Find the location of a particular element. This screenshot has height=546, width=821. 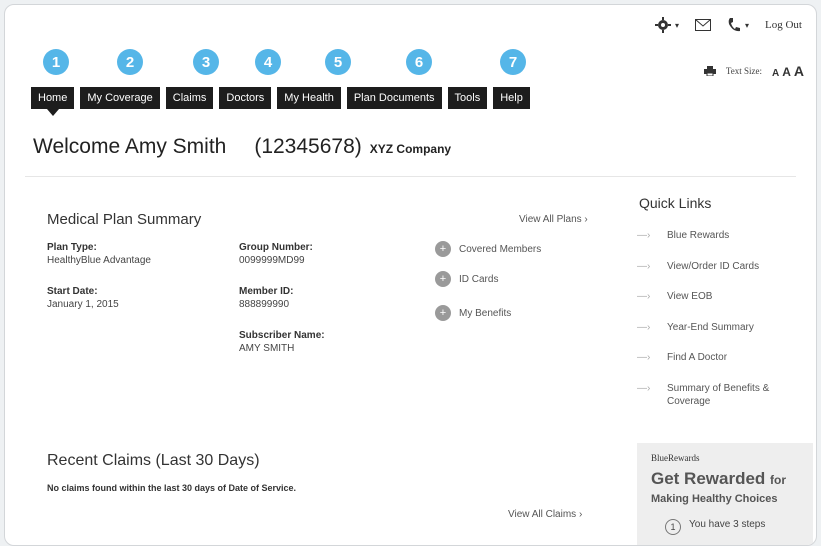

promo-headline-suffix: for is located at coordinates (778, 480).